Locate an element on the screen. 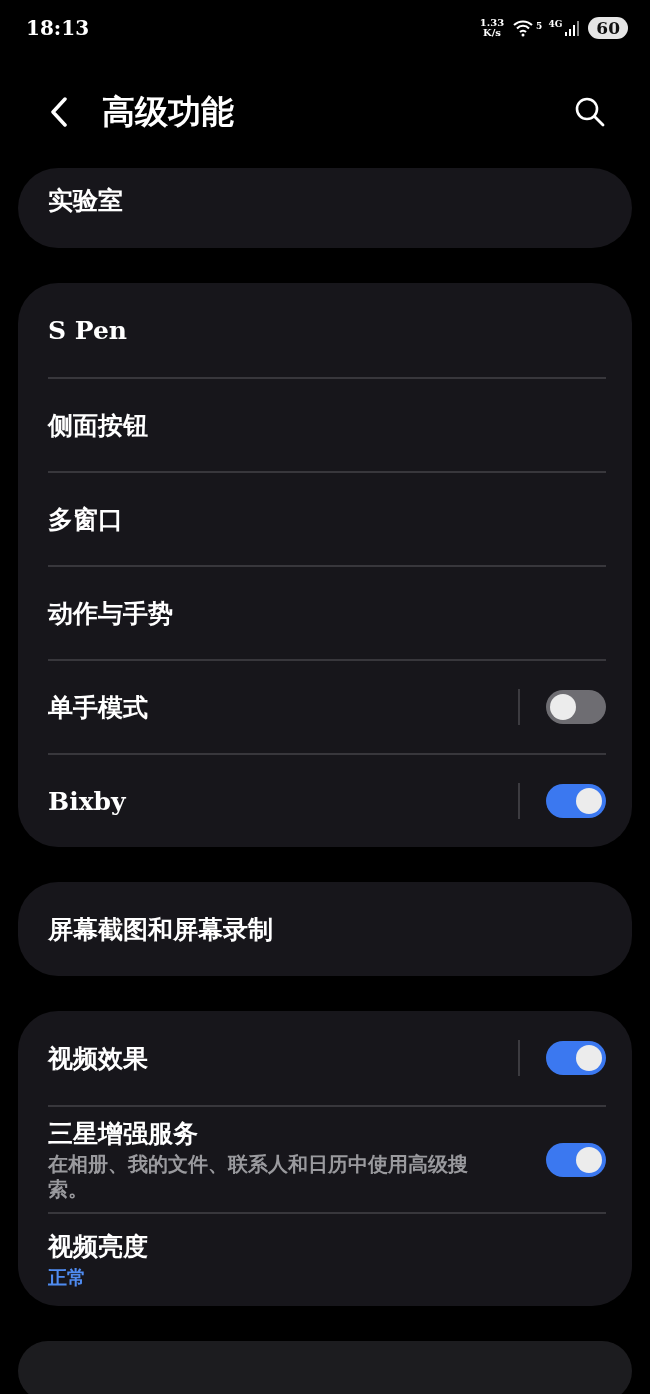 This screenshot has height=1394, width=650. setting-label: 多窗口 is located at coordinates (327, 519).